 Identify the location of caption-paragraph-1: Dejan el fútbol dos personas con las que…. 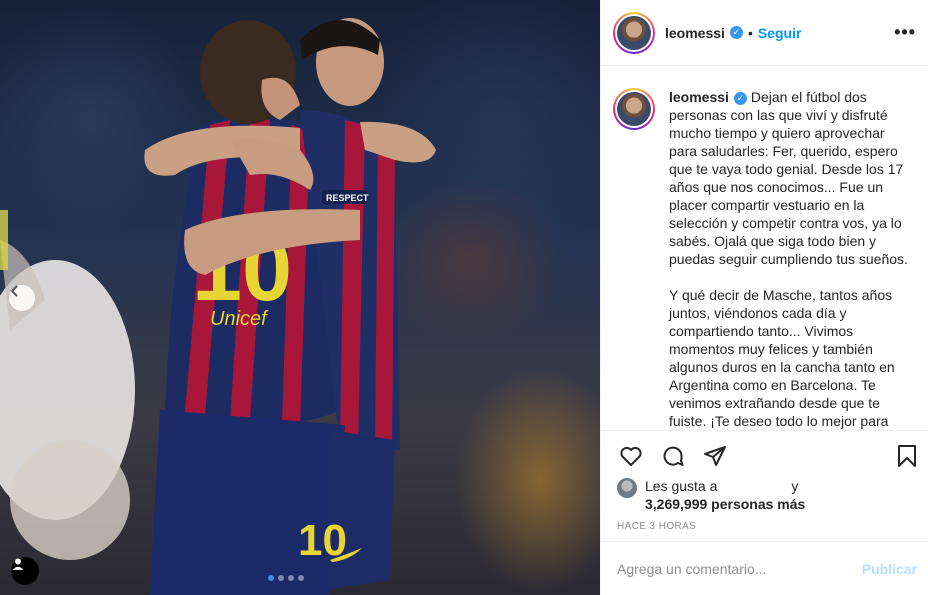
(788, 178).